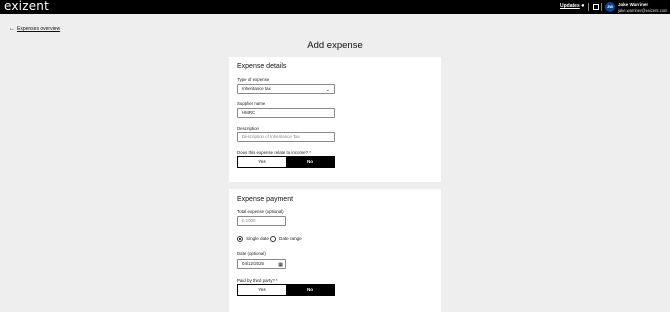  What do you see at coordinates (253, 263) in the screenshot?
I see `date-value: 04/12/2025` at bounding box center [253, 263].